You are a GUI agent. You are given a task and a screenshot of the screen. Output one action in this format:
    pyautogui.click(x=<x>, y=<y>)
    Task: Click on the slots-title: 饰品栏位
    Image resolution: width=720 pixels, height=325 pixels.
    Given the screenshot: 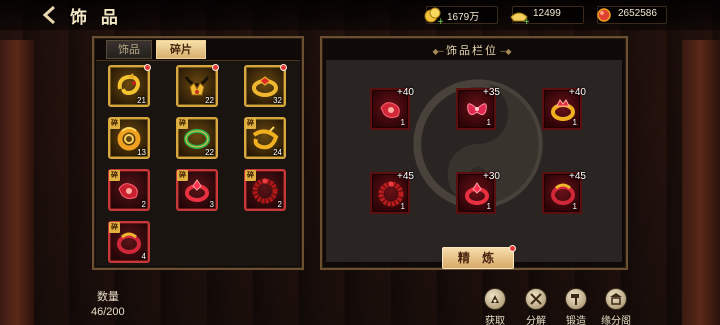 What is the action you would take?
    pyautogui.click(x=472, y=50)
    